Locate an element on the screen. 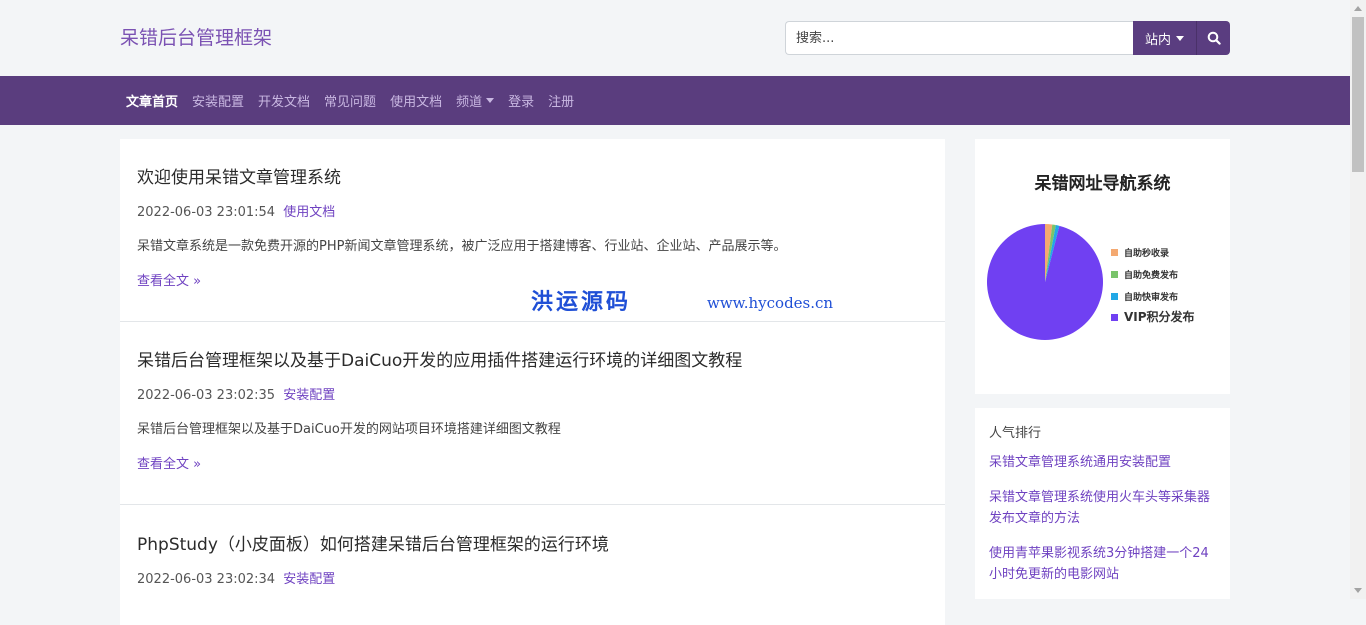 This screenshot has width=1366, height=625. nav-item-channels-label: 频道 is located at coordinates (469, 102).